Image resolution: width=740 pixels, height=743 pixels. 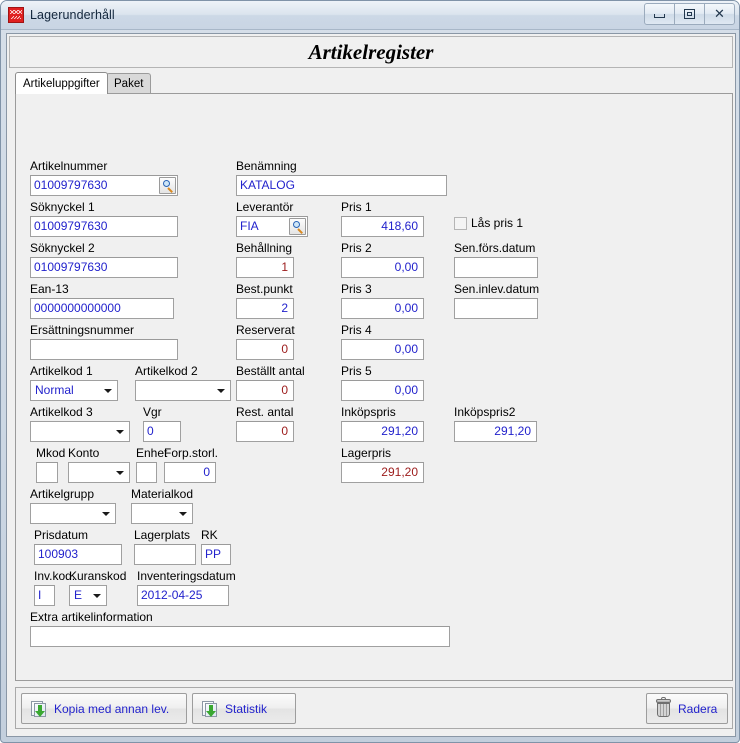 What do you see at coordinates (382, 472) in the screenshot?
I see `input-lagerpris: 291,20` at bounding box center [382, 472].